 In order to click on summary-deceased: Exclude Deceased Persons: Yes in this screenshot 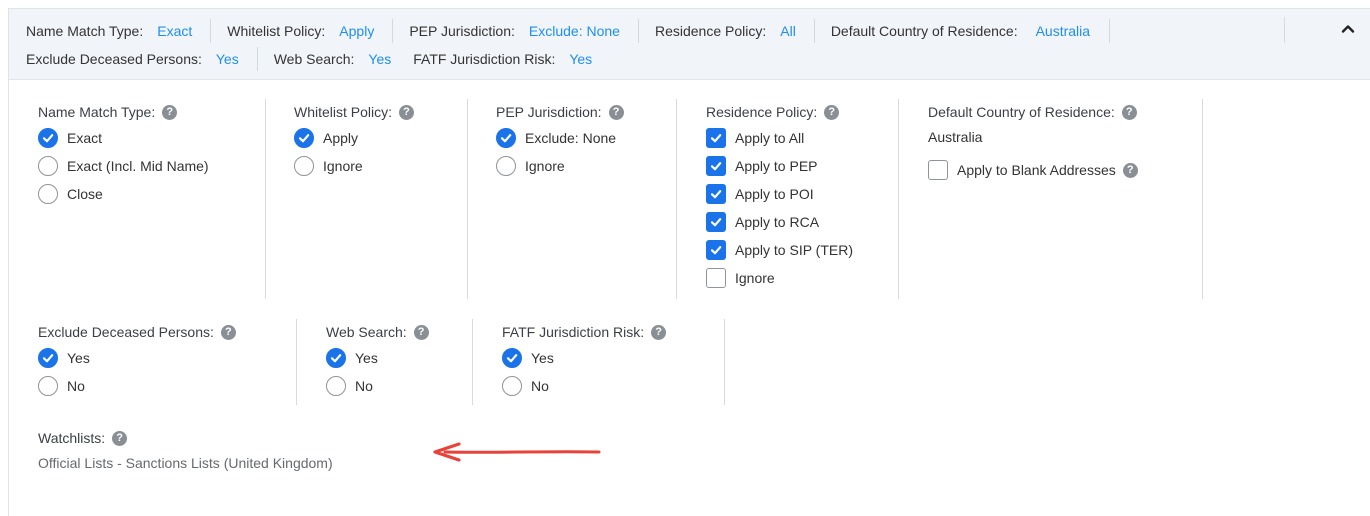, I will do `click(142, 59)`.